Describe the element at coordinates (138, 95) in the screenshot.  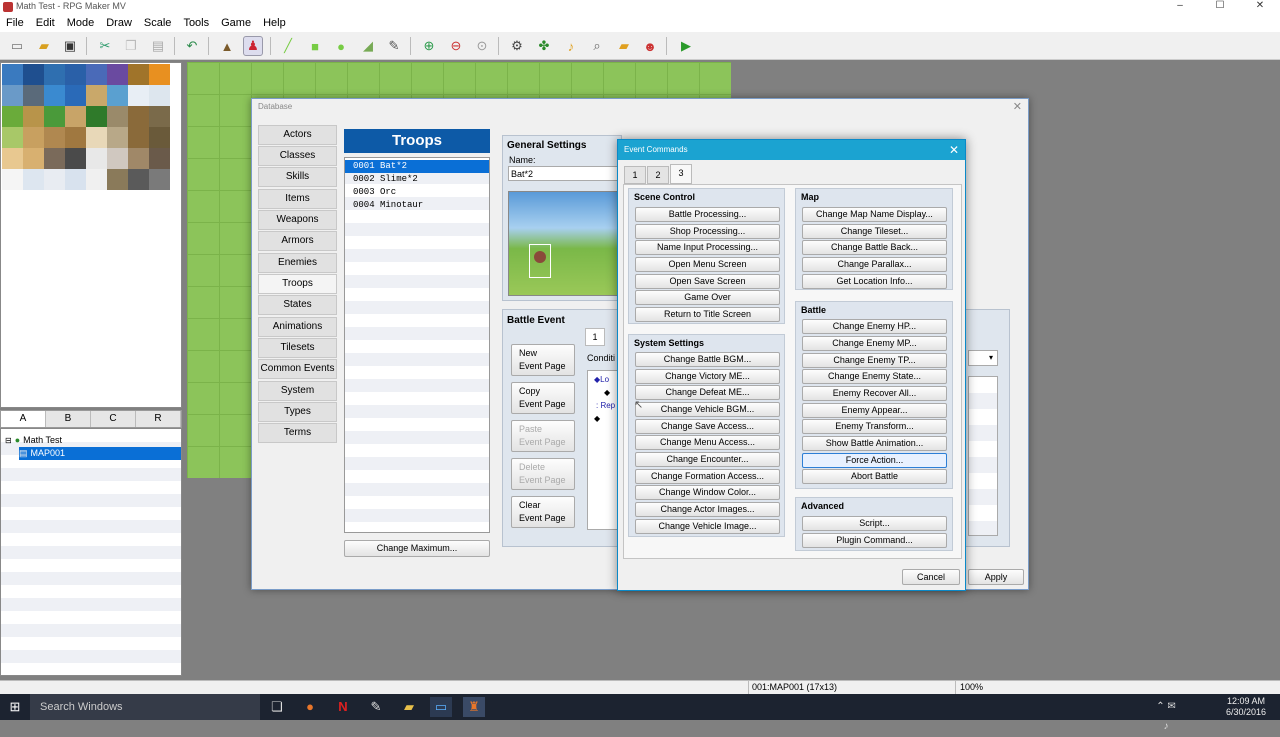
I see `tile-snow` at that location.